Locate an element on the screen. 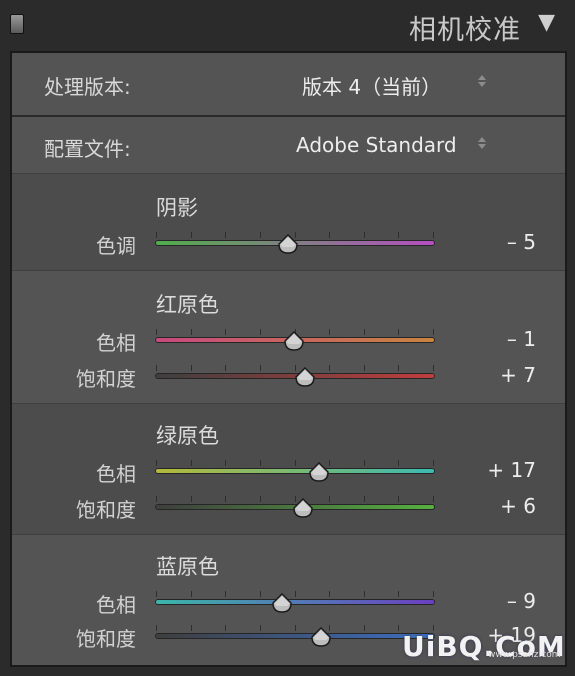 This screenshot has width=575, height=676. profile-label: 配置文件: is located at coordinates (87, 149).